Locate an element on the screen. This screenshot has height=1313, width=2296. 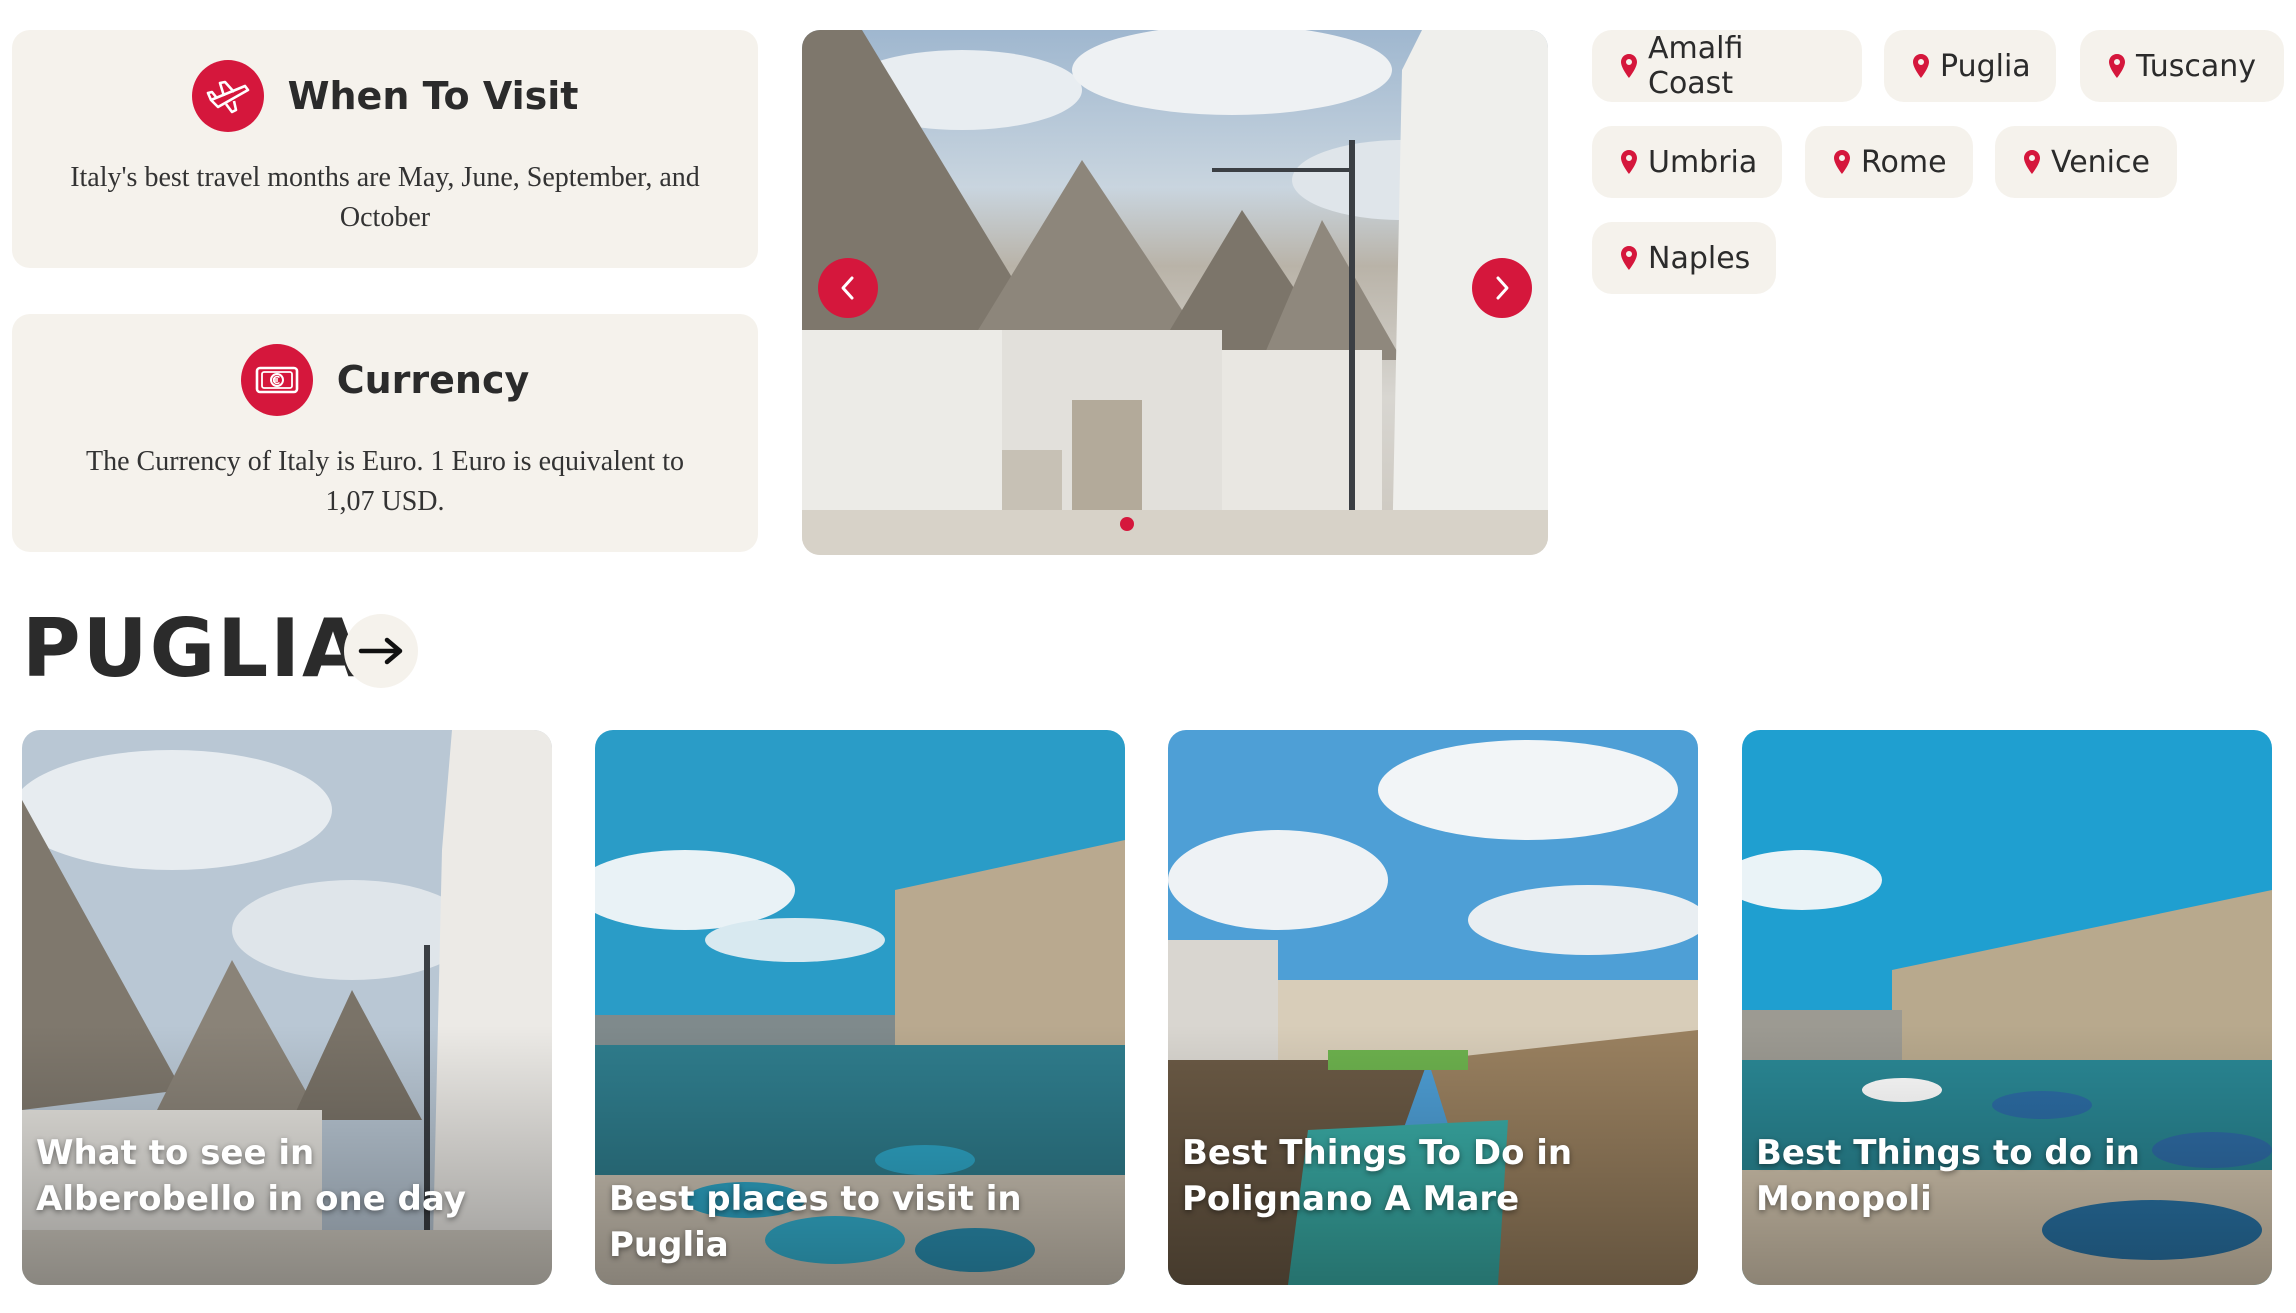
post-title: Best Things To Do in Polignano A Mare is located at coordinates (1430, 1176).